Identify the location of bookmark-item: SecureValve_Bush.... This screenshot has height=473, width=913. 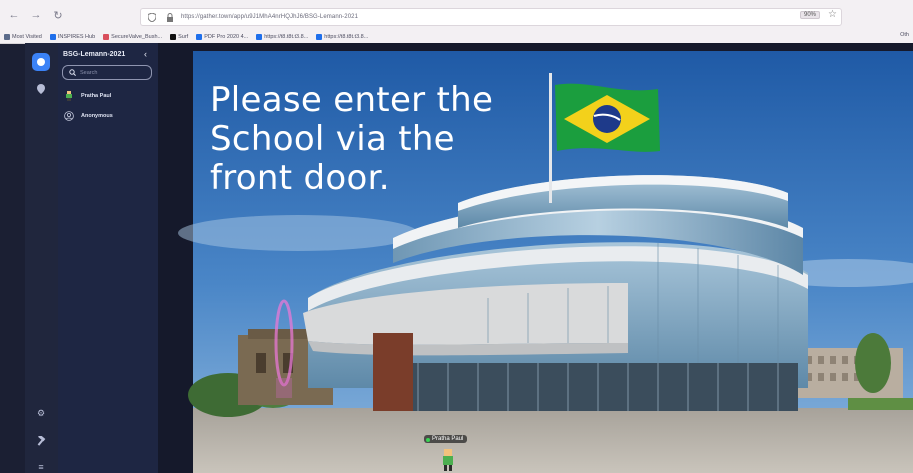
(132, 36).